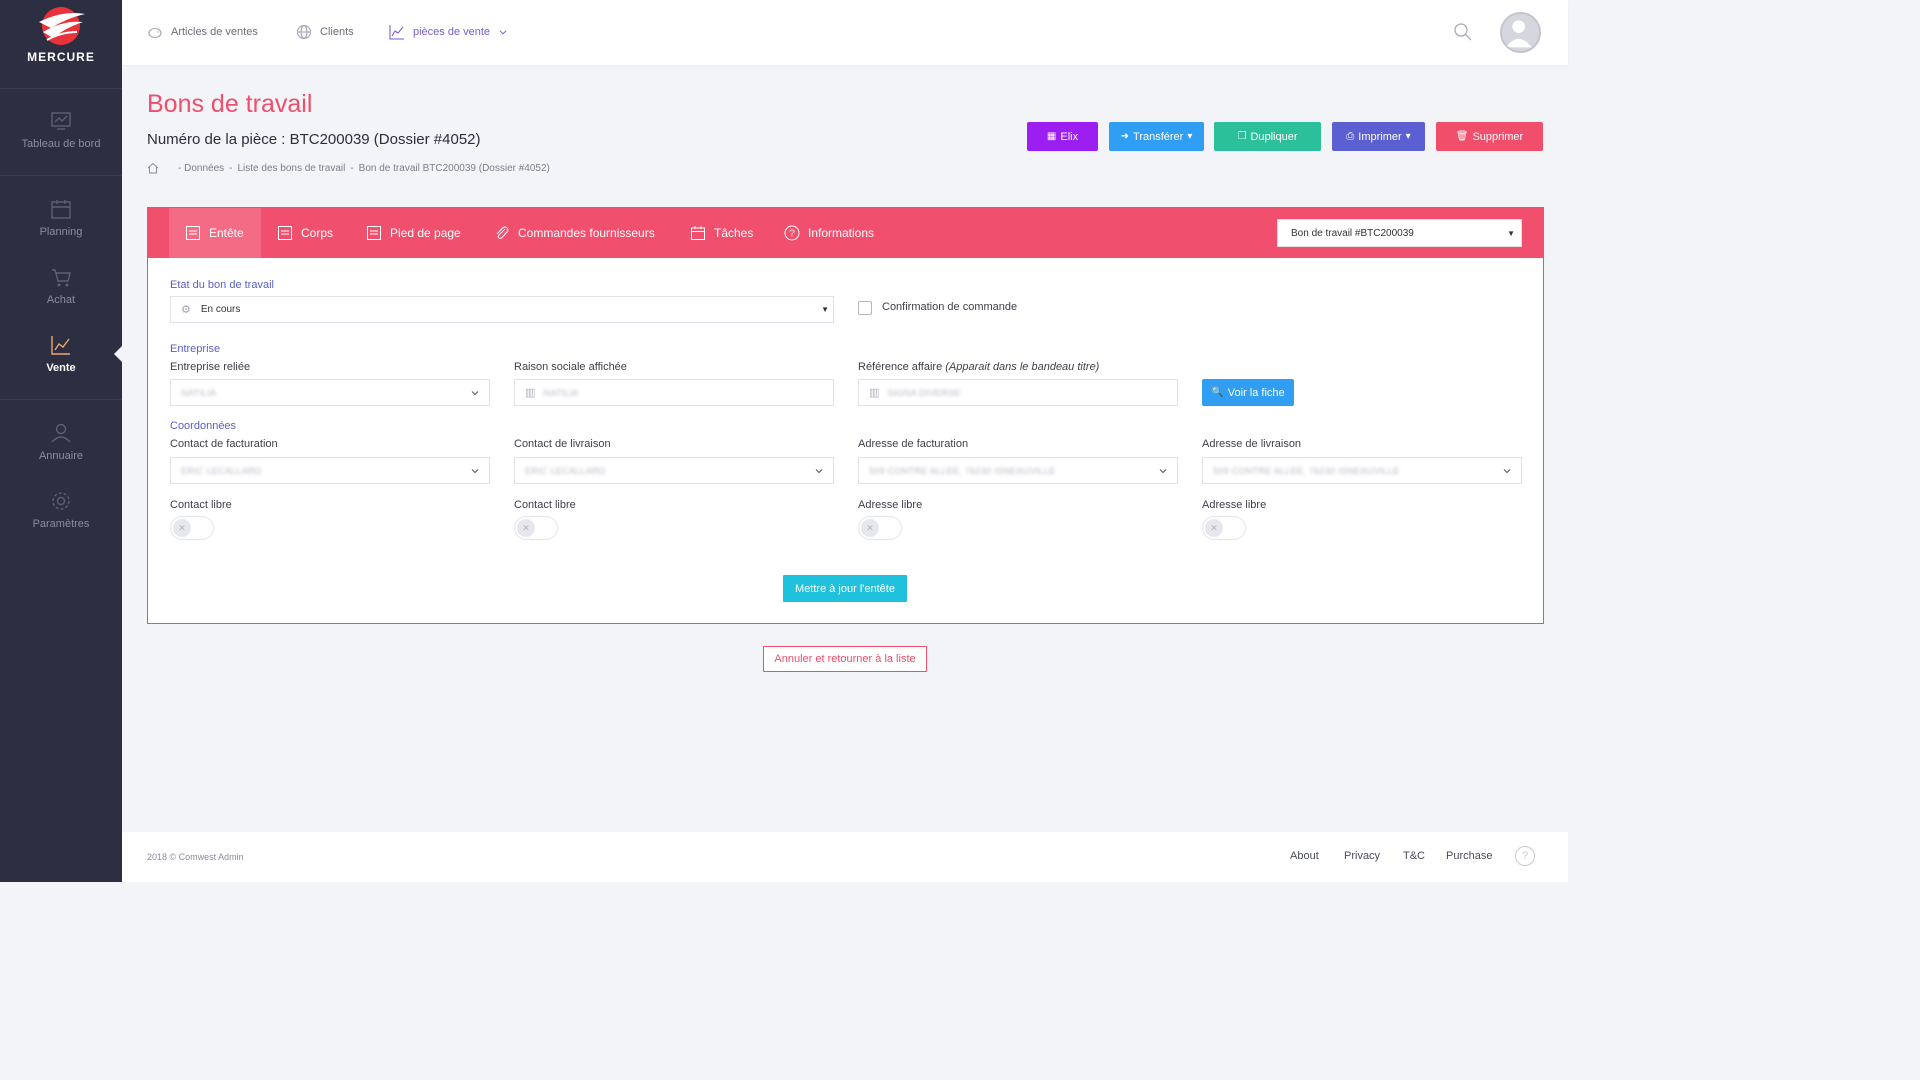 Image resolution: width=1920 pixels, height=1080 pixels. Describe the element at coordinates (305, 233) in the screenshot. I see `tab-corps: Corps` at that location.